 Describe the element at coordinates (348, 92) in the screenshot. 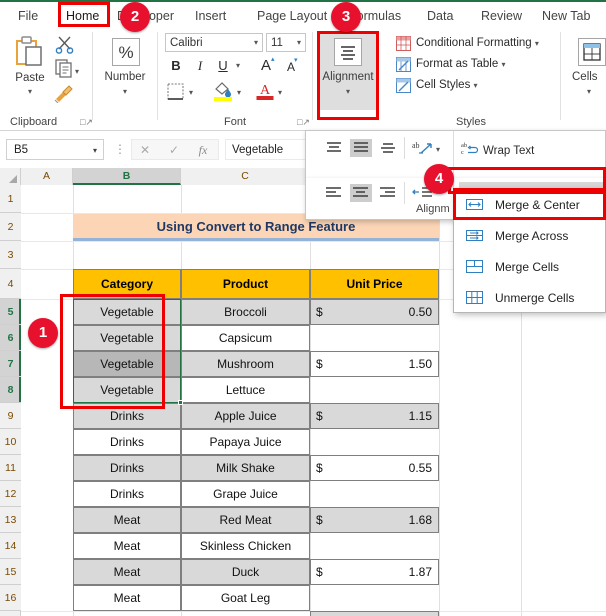

I see `alignment-chevron-down-icon: ▾` at that location.